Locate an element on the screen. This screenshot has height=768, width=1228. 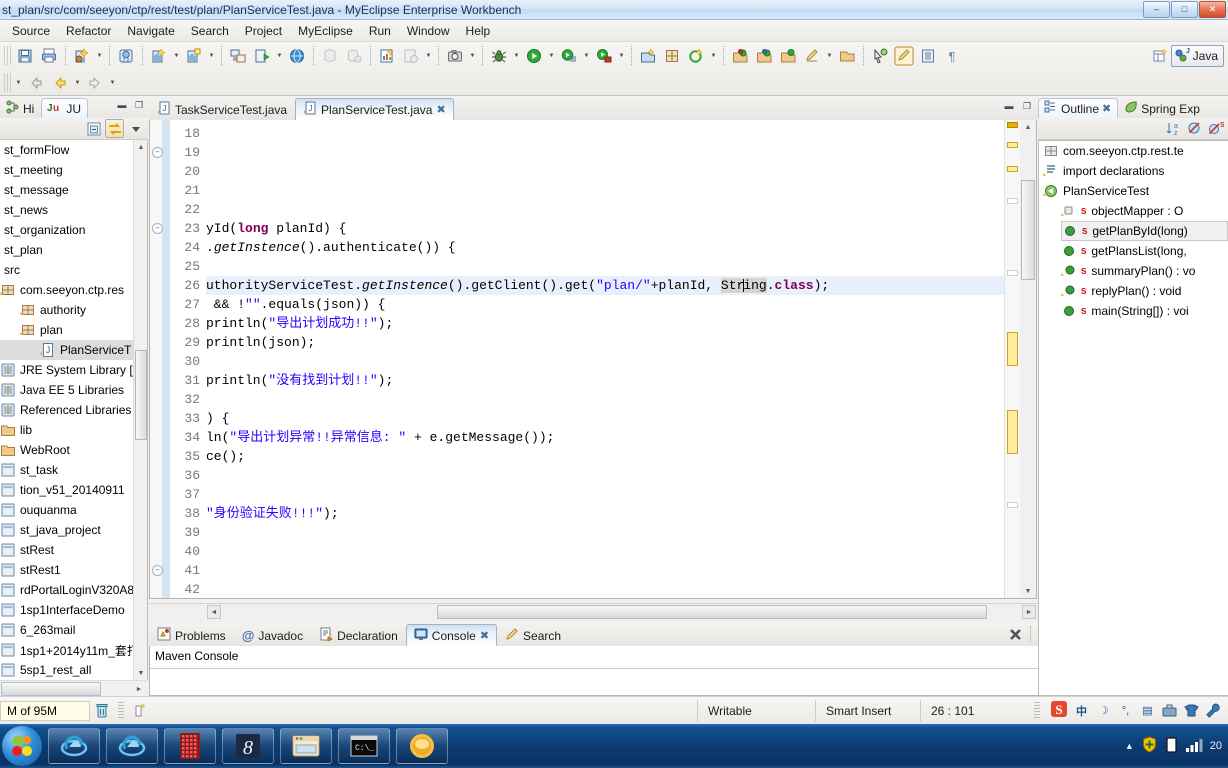
menu-item-search: Search is located at coordinates (210, 31).